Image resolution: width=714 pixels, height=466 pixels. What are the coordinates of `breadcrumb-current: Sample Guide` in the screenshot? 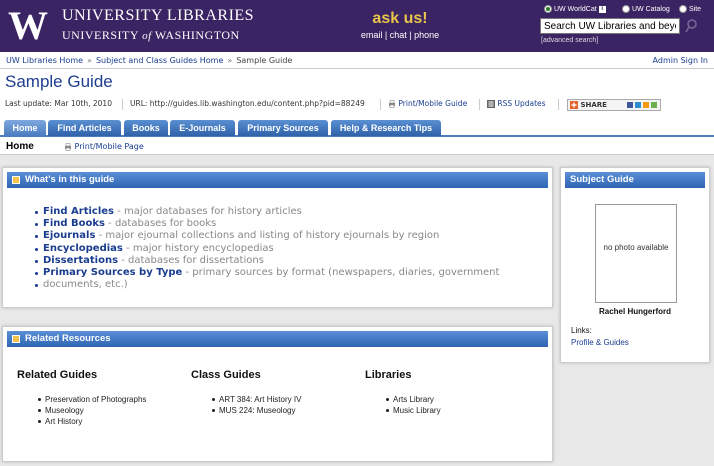 It's located at (264, 60).